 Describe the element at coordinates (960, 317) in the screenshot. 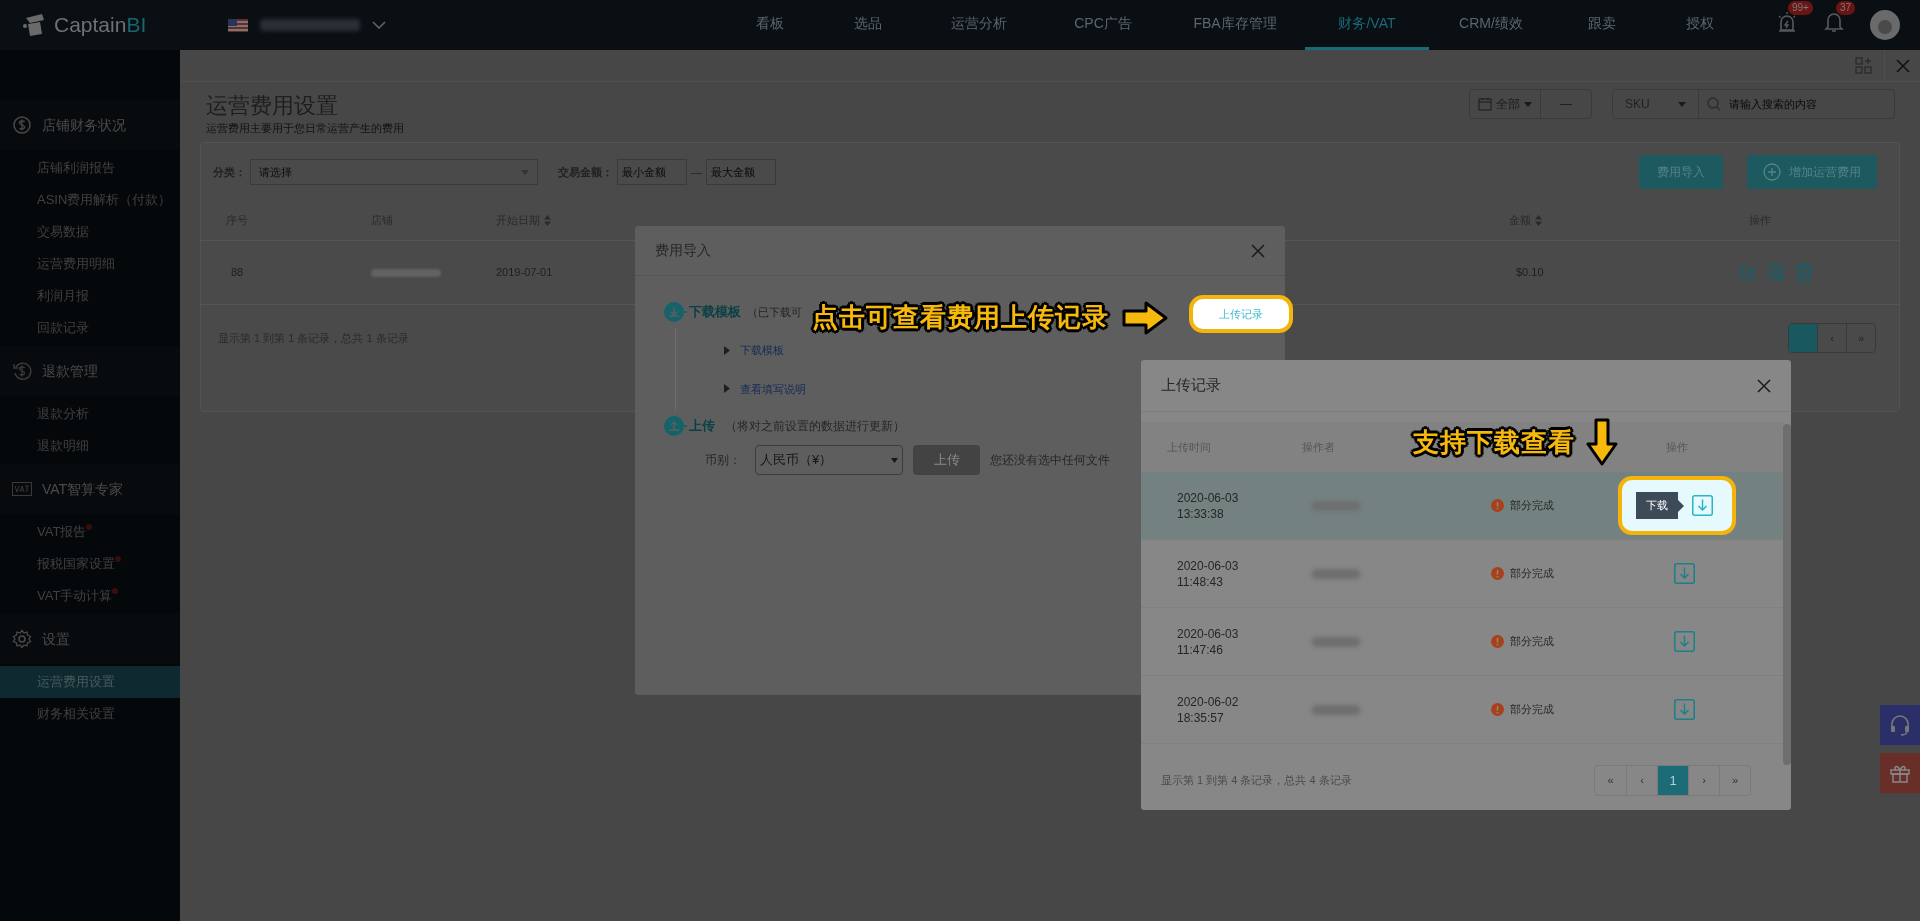

I see `callout-text: 点击可查看费用上传记录` at that location.